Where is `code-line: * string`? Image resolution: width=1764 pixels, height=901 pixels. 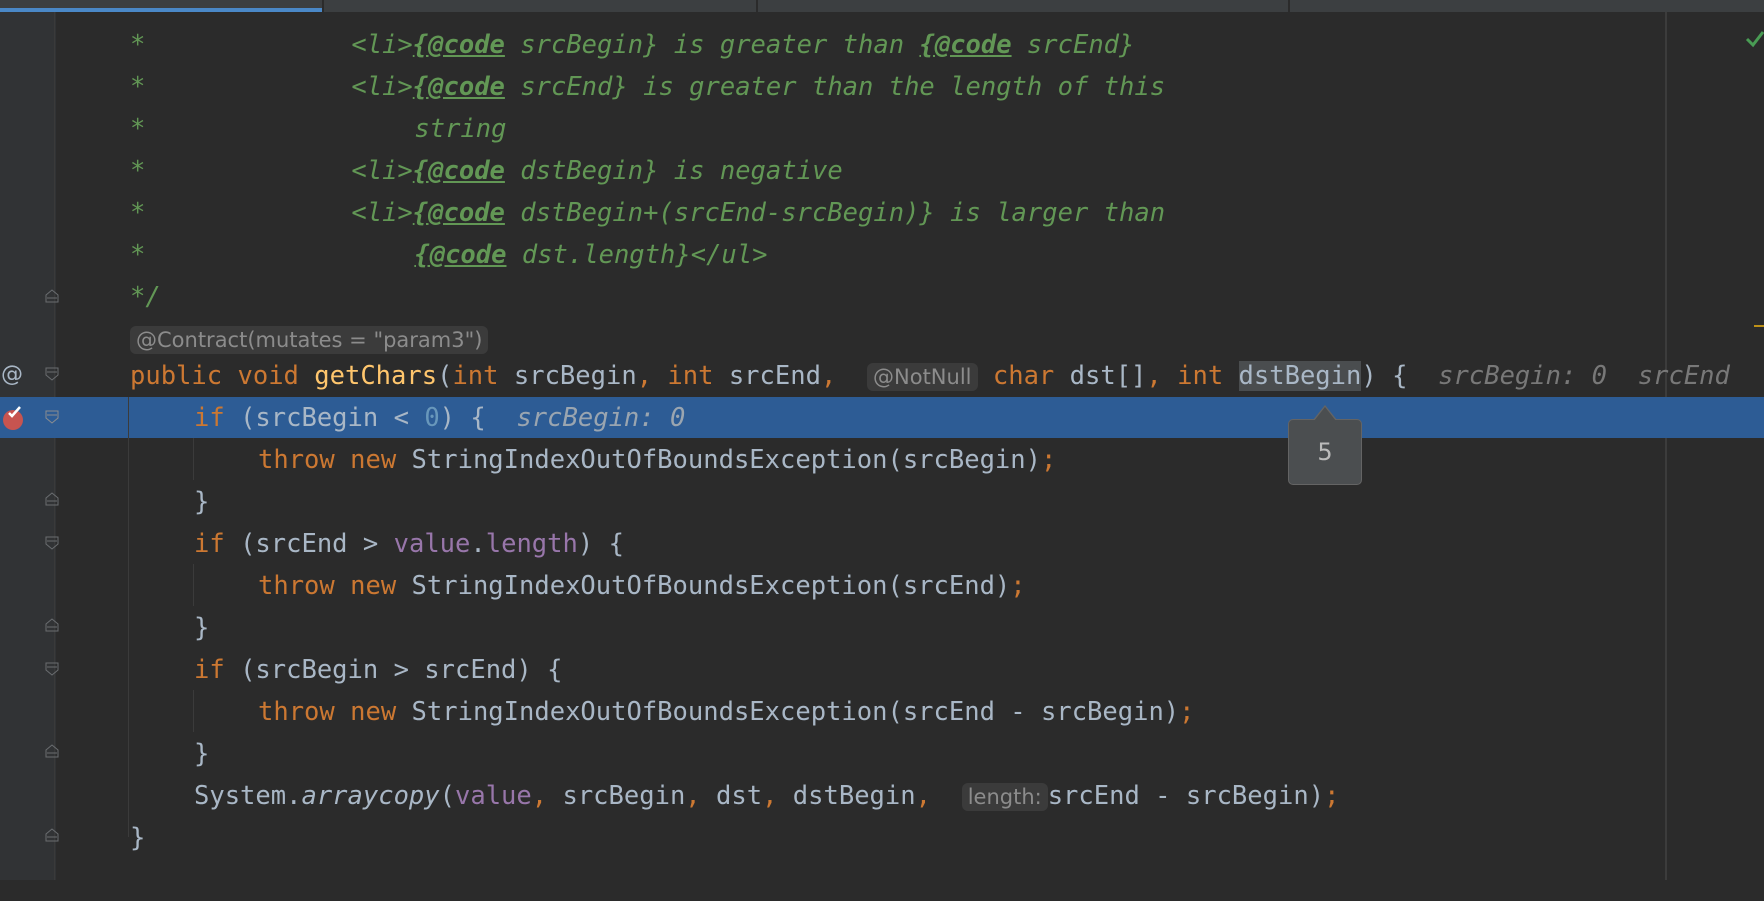 code-line: * string is located at coordinates (253, 129).